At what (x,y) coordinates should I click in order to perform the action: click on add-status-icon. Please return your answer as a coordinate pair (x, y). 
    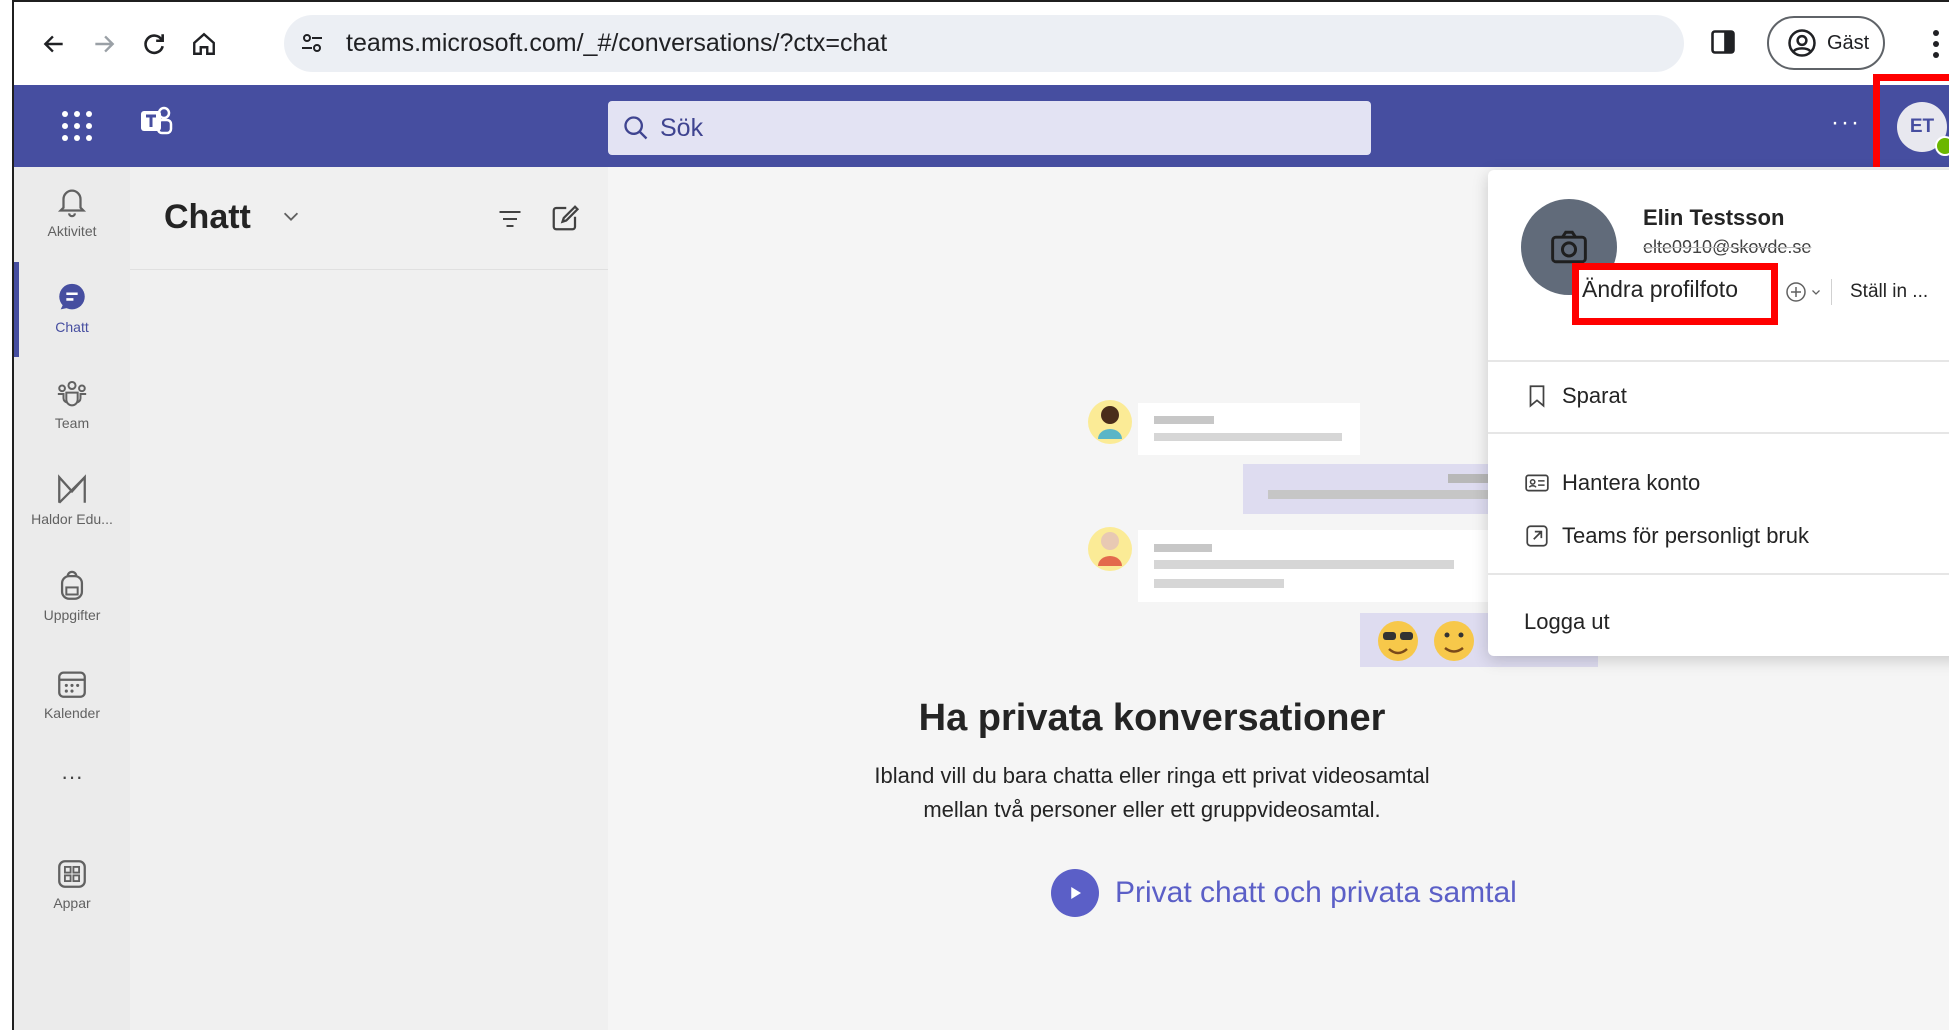
    Looking at the image, I should click on (1796, 292).